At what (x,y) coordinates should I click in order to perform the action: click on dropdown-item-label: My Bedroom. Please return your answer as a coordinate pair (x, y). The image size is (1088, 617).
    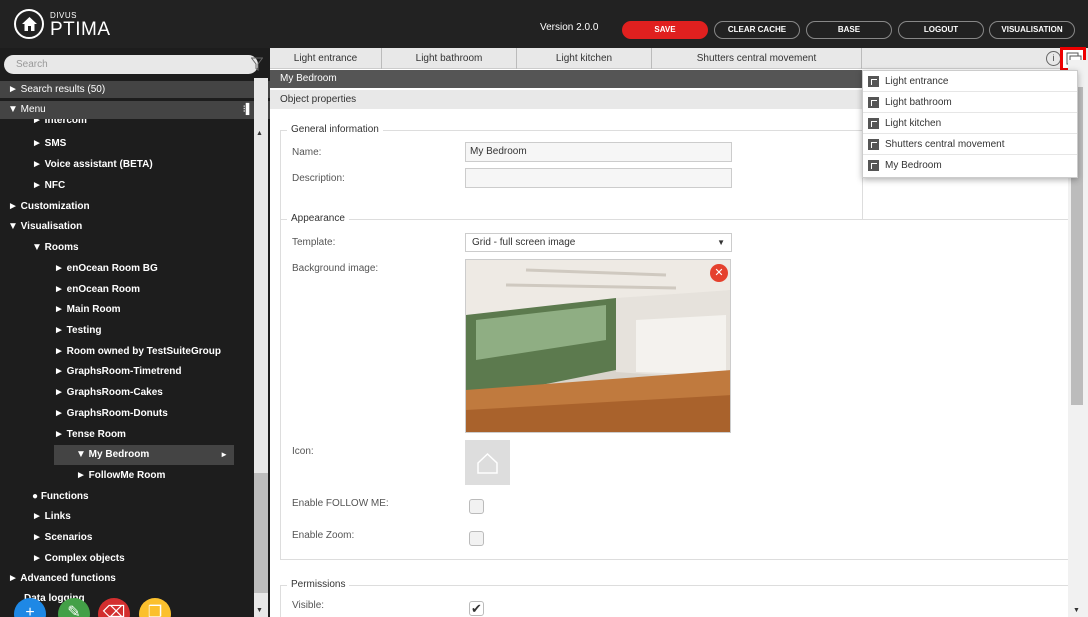
    Looking at the image, I should click on (913, 165).